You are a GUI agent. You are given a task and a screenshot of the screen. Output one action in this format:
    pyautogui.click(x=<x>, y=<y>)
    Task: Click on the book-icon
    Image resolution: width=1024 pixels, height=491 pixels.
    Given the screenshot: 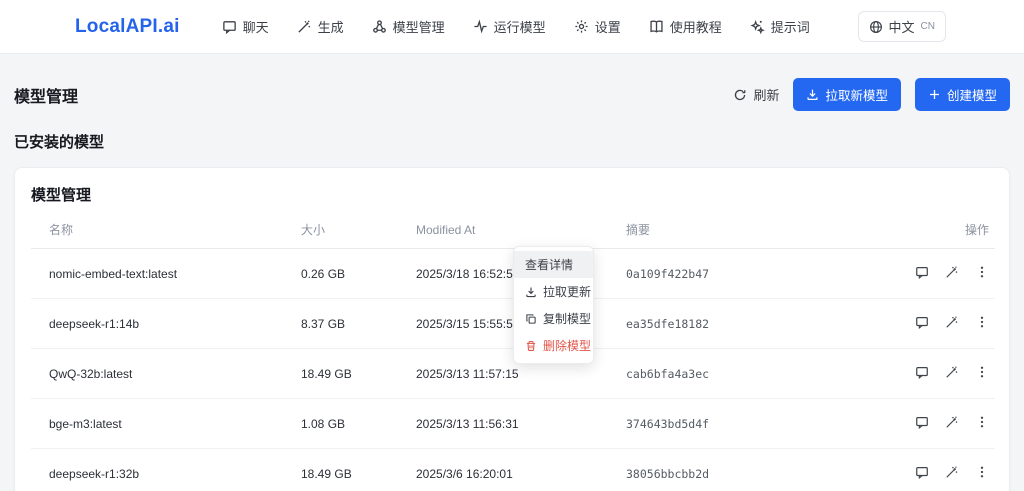 What is the action you would take?
    pyautogui.click(x=656, y=26)
    